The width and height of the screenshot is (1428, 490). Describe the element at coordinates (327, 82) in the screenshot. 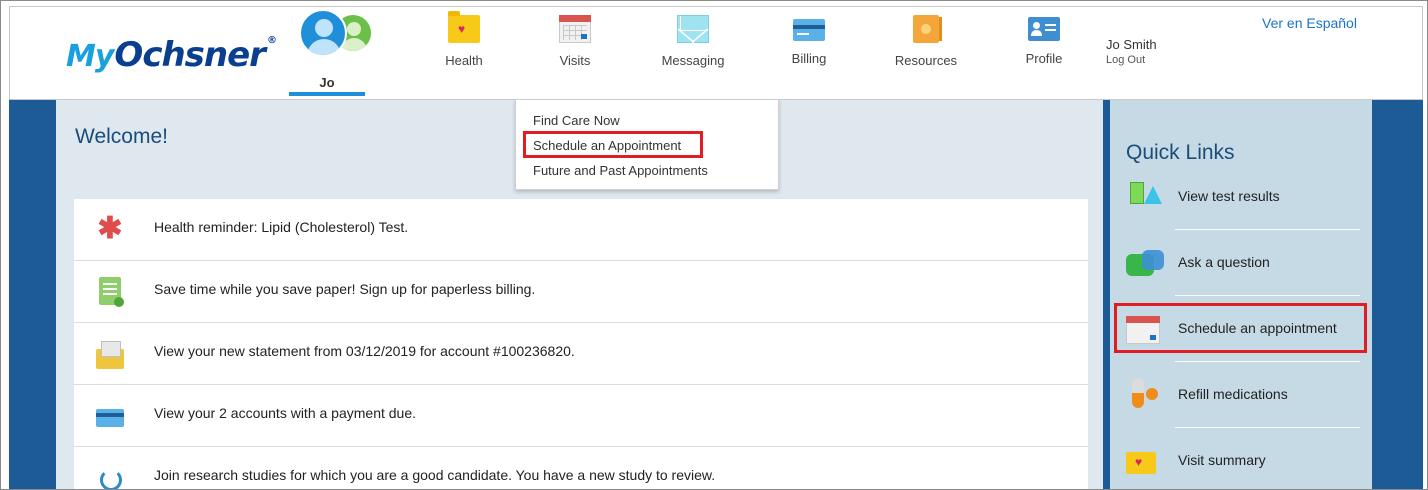

I see `avatar-name: Jo` at that location.